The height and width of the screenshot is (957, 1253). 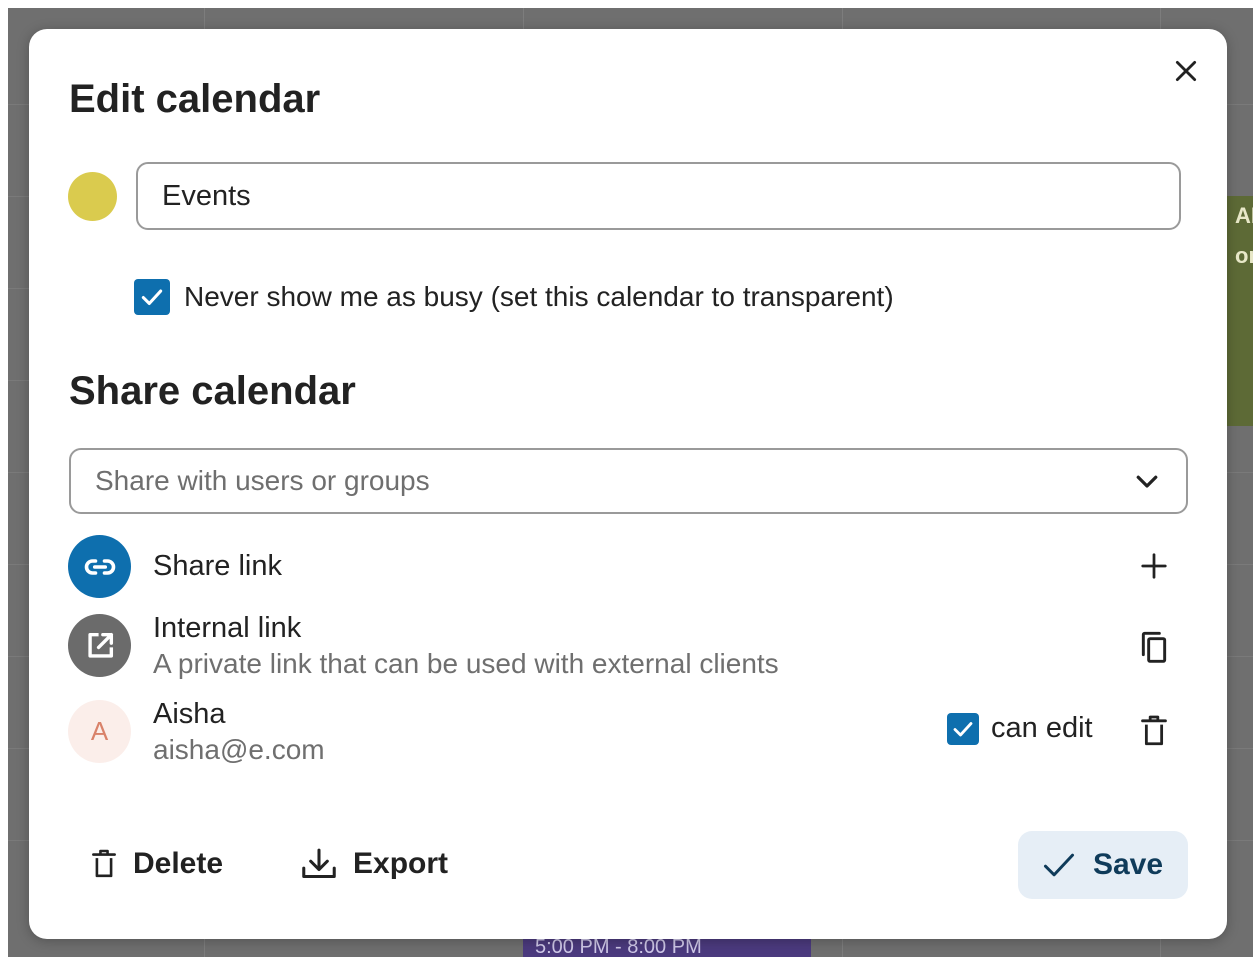 What do you see at coordinates (92, 196) in the screenshot?
I see `calendar-color-picker` at bounding box center [92, 196].